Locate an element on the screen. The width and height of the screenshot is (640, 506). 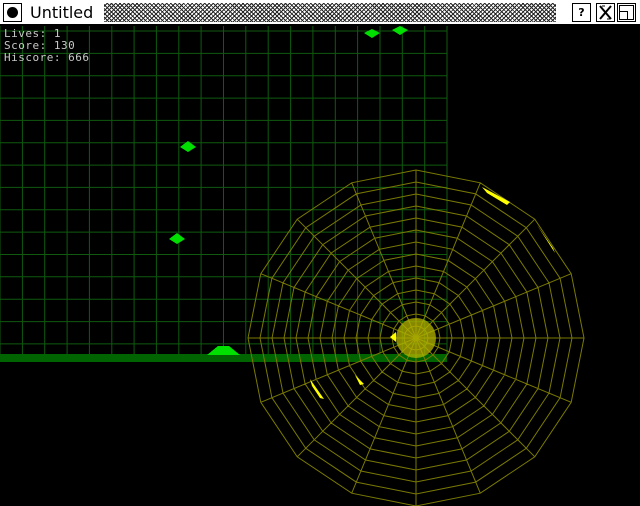
close-dot-icon is located at coordinates (12, 12).